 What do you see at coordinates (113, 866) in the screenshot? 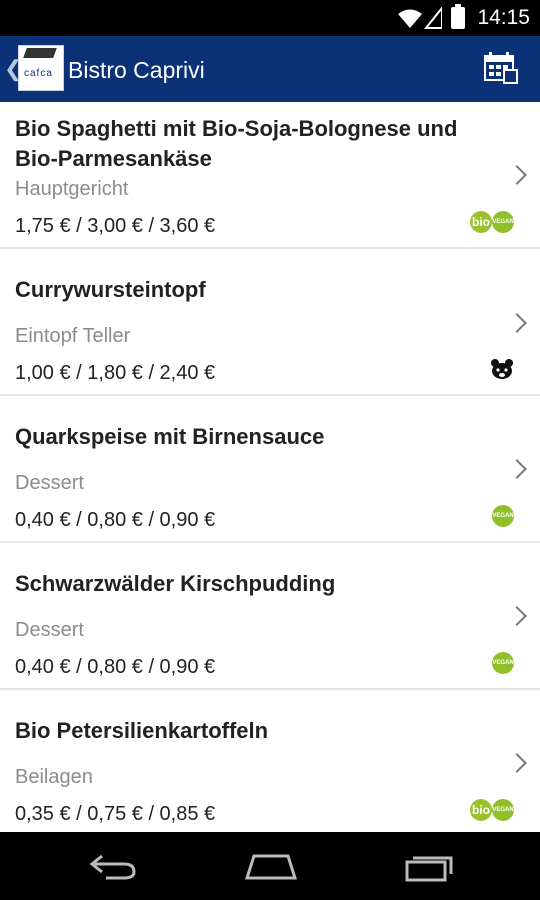
I see `back-icon` at bounding box center [113, 866].